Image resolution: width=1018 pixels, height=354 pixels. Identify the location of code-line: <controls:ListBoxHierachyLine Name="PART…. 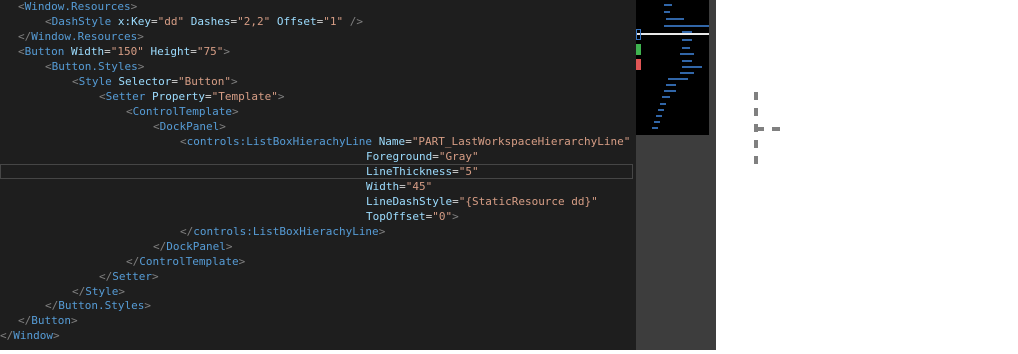
(315, 141).